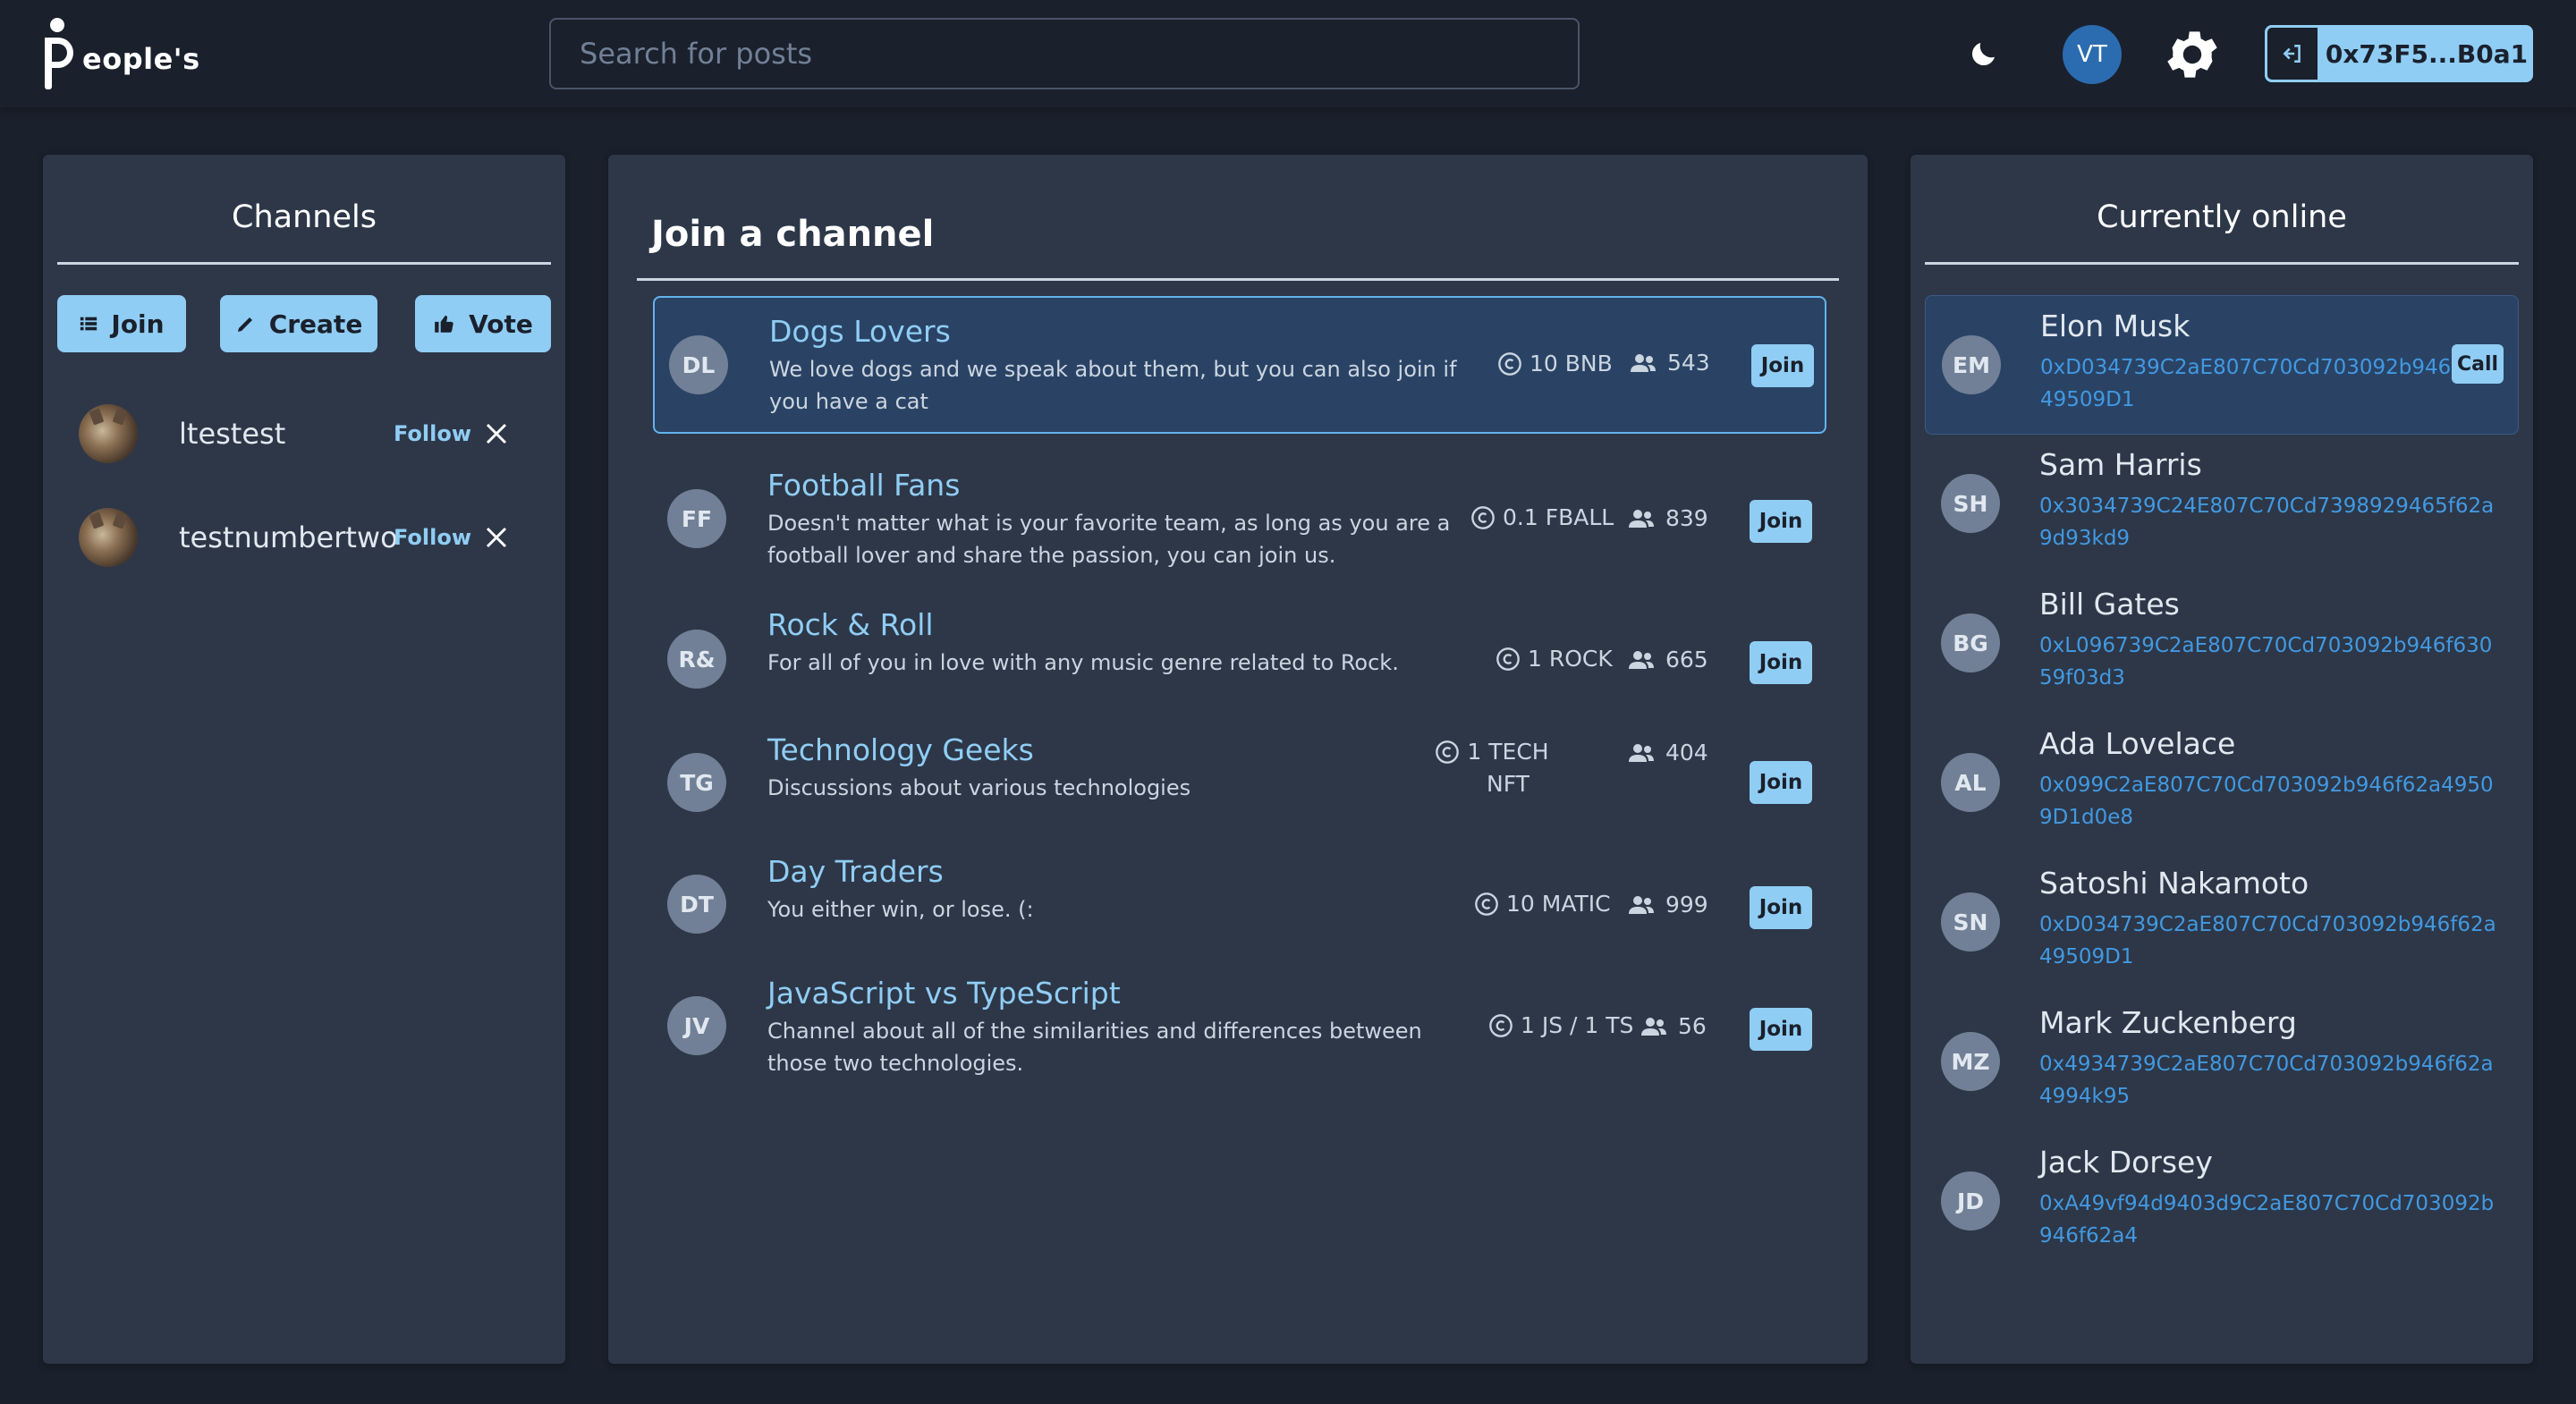 This screenshot has height=1404, width=2576. What do you see at coordinates (1984, 54) in the screenshot?
I see `moon-icon` at bounding box center [1984, 54].